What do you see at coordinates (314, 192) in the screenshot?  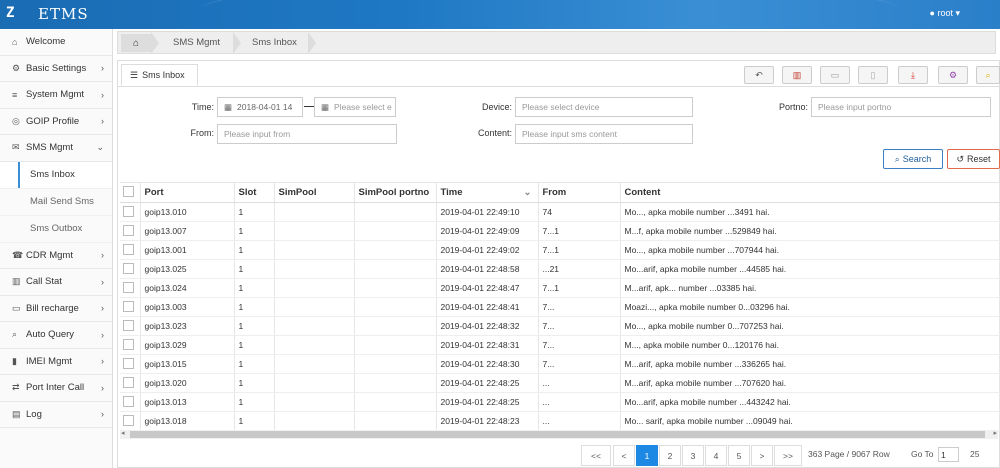 I see `col-simpool: SimPool` at bounding box center [314, 192].